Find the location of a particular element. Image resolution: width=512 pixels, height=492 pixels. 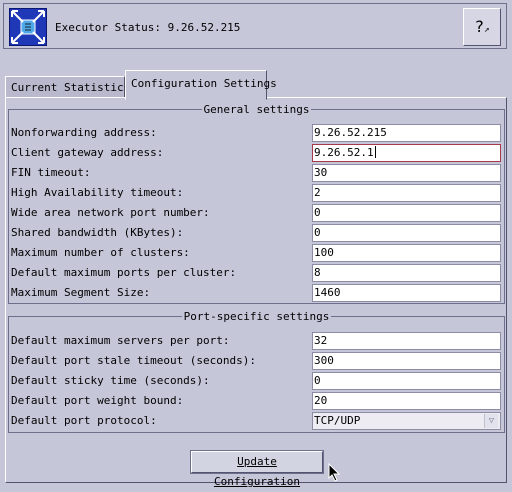

selected-protocol: TCP/UDP is located at coordinates (337, 420).